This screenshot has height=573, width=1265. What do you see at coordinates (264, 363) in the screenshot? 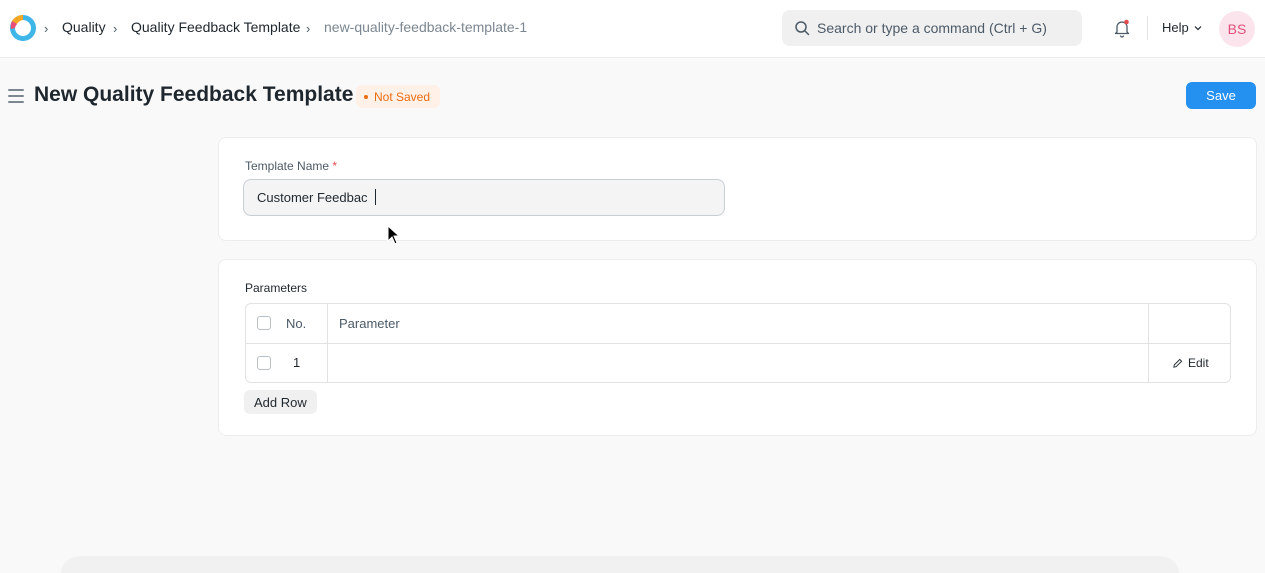
I see `row-checkbox` at bounding box center [264, 363].